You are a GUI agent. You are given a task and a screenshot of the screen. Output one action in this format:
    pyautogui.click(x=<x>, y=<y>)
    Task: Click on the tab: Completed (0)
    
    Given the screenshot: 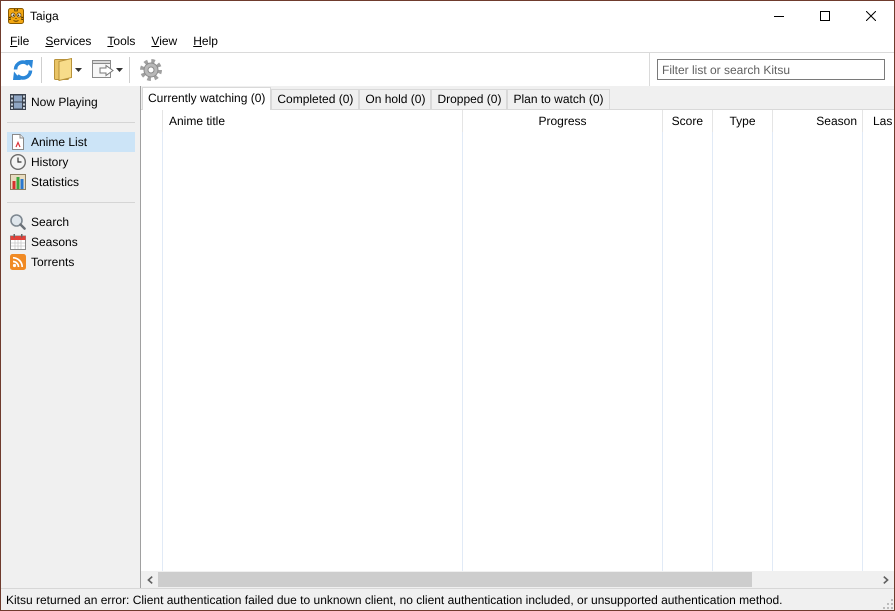 What is the action you would take?
    pyautogui.click(x=315, y=99)
    